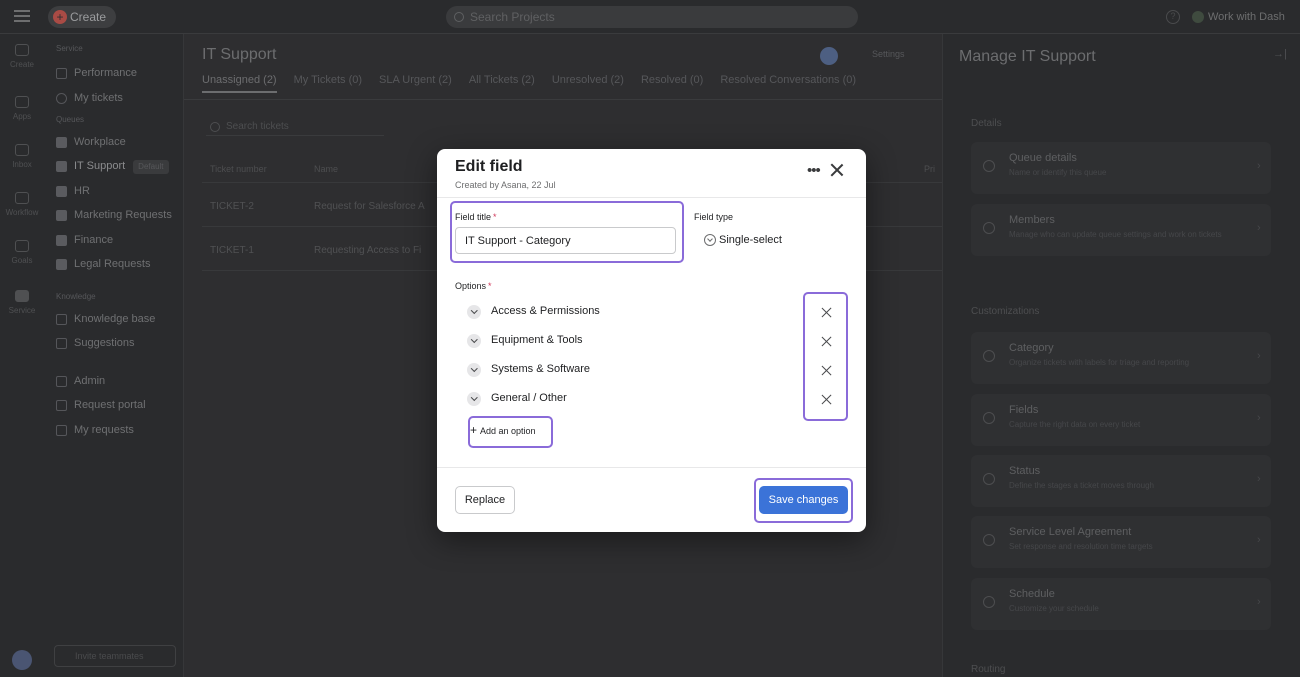 The image size is (1300, 677). I want to click on sidebar-item-suggestions: Suggestions, so click(95, 343).